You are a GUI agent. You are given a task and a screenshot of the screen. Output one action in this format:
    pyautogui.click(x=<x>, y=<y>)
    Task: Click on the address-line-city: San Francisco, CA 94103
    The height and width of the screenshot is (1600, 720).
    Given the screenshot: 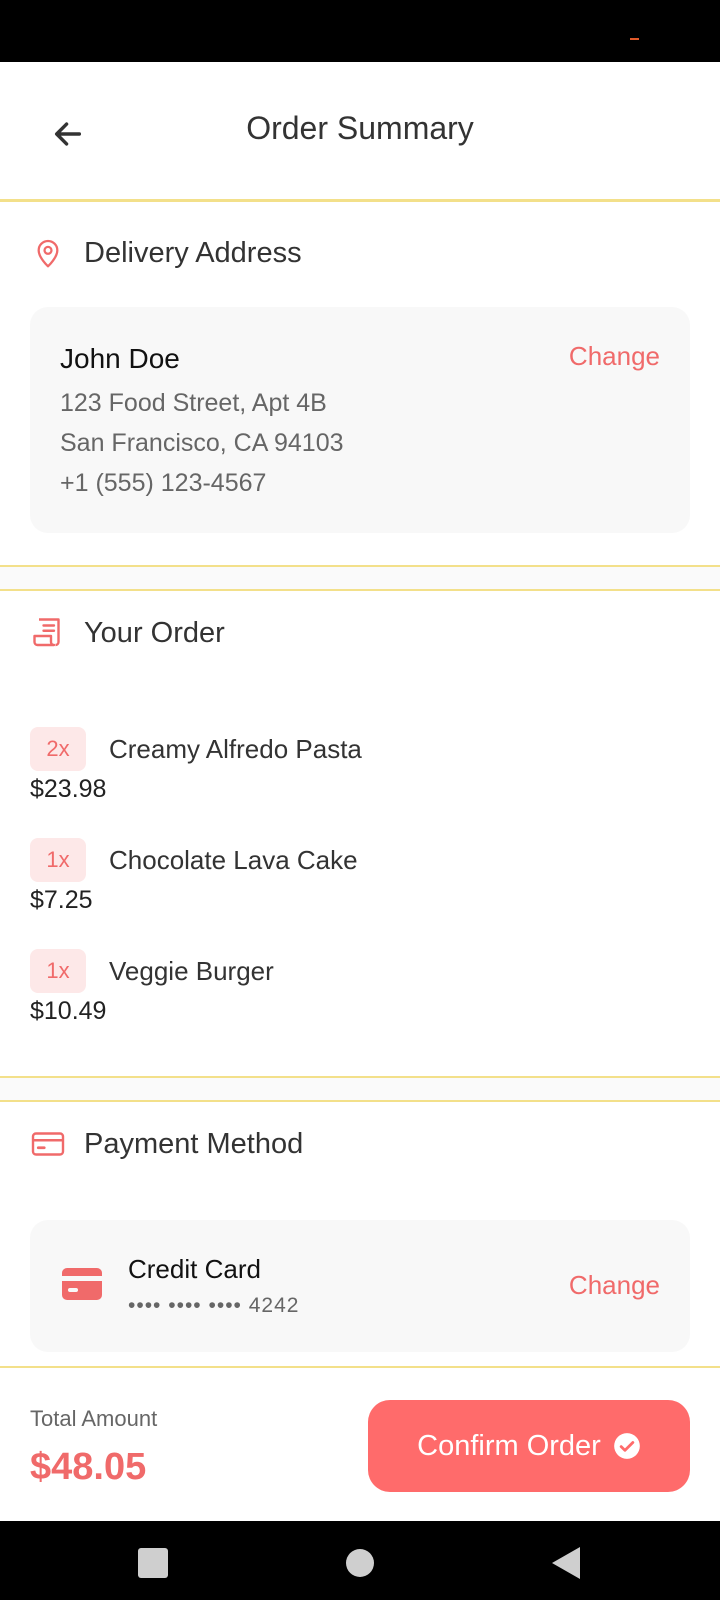 What is the action you would take?
    pyautogui.click(x=202, y=443)
    